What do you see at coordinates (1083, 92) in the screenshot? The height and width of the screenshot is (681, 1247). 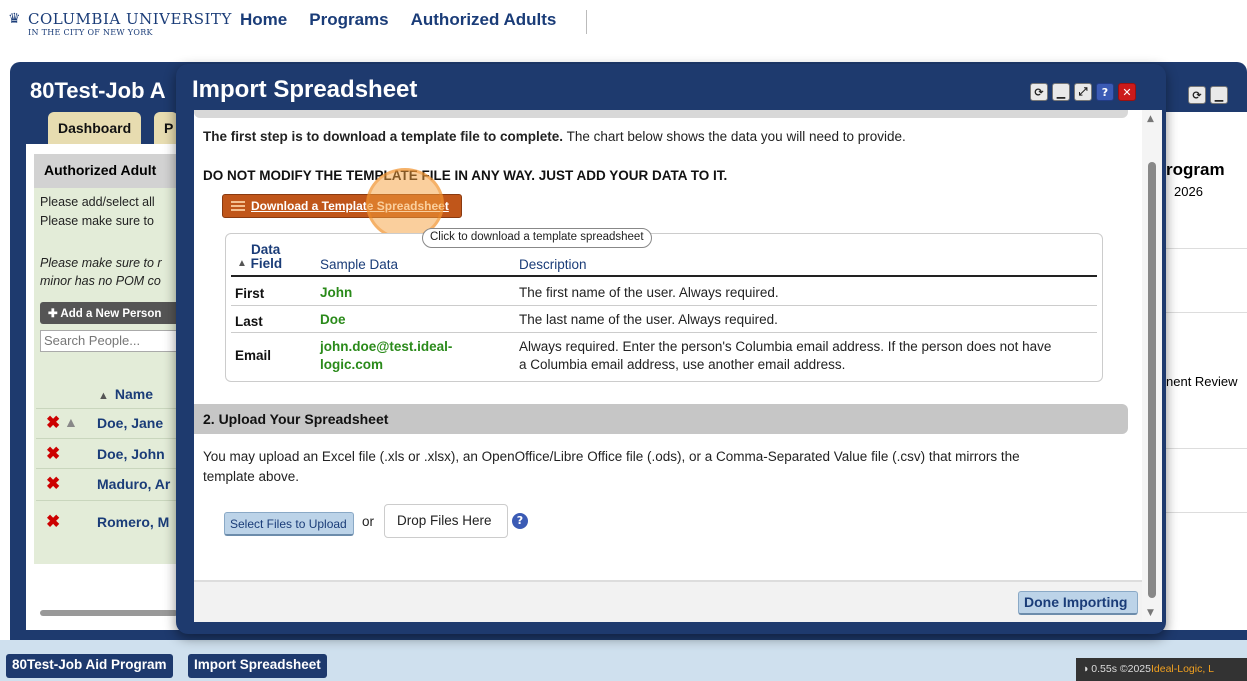 I see `maximize-icon: ⤢` at bounding box center [1083, 92].